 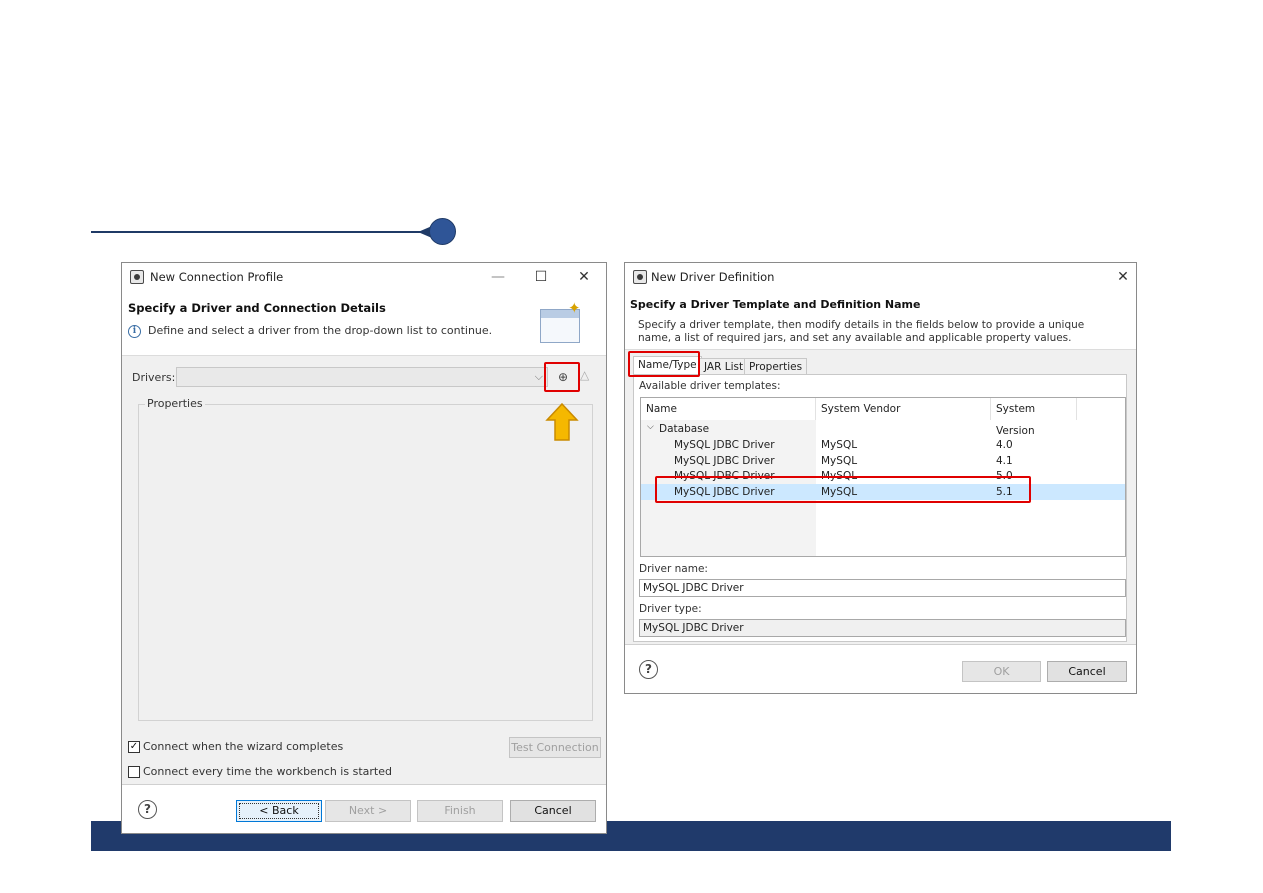 I want to click on dialog-title: New Driver Definition, so click(x=713, y=277).